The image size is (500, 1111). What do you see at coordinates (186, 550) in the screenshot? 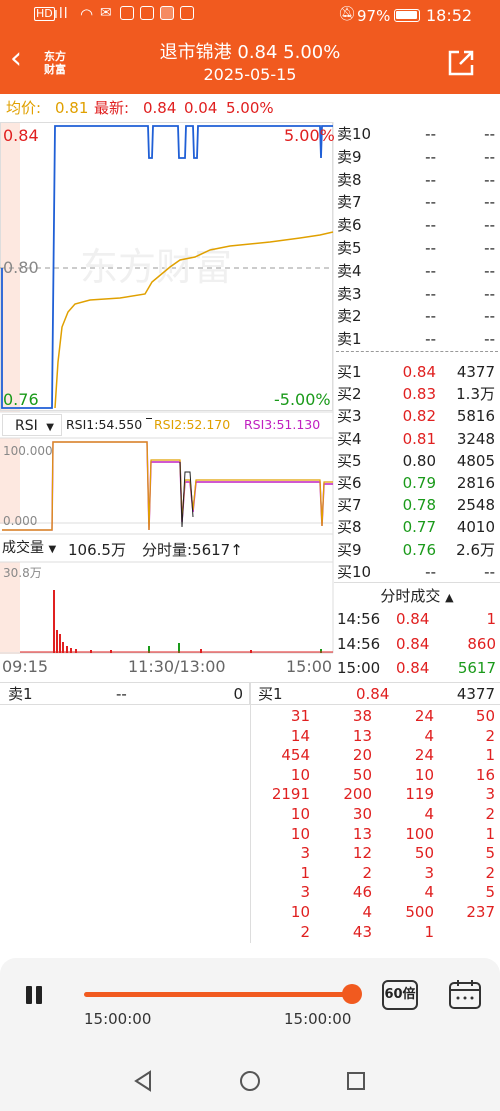
I see `vol-fen-text: 分时量:5617` at bounding box center [186, 550].